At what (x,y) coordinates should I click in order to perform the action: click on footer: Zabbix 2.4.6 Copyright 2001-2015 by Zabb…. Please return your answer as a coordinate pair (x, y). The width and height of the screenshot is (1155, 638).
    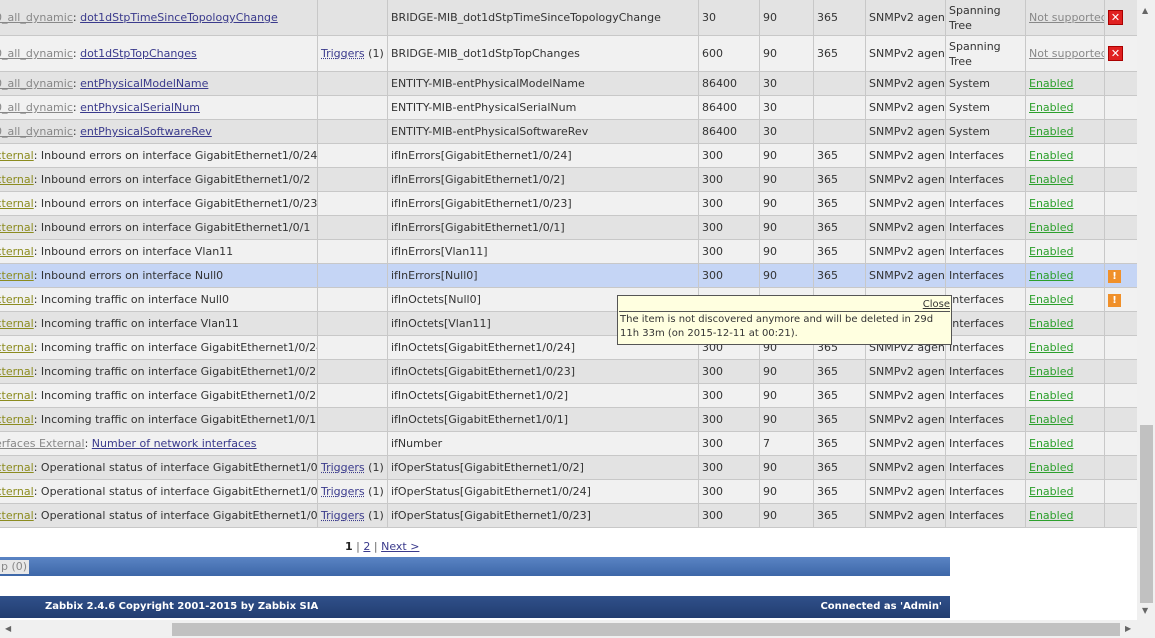
    Looking at the image, I should click on (475, 607).